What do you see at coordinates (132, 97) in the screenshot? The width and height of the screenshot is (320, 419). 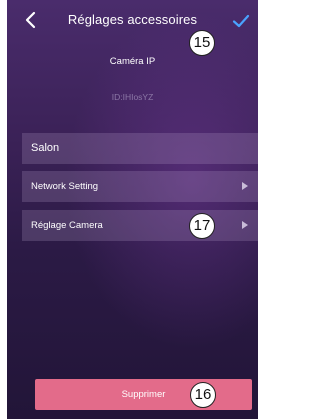 I see `device-id: ID:IHIosYZ` at bounding box center [132, 97].